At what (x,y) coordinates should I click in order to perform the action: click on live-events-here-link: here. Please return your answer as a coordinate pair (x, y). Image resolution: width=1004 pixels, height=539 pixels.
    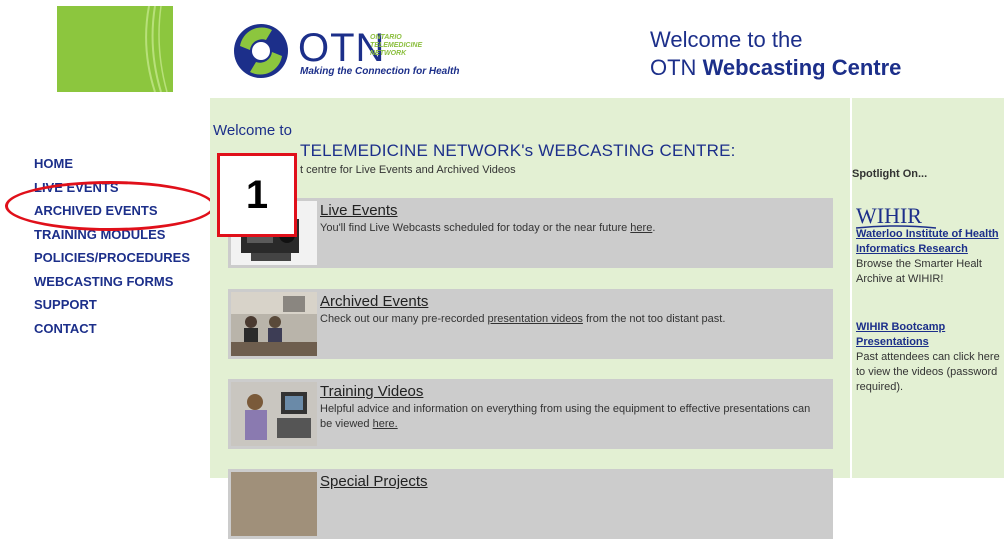
    Looking at the image, I should click on (641, 228).